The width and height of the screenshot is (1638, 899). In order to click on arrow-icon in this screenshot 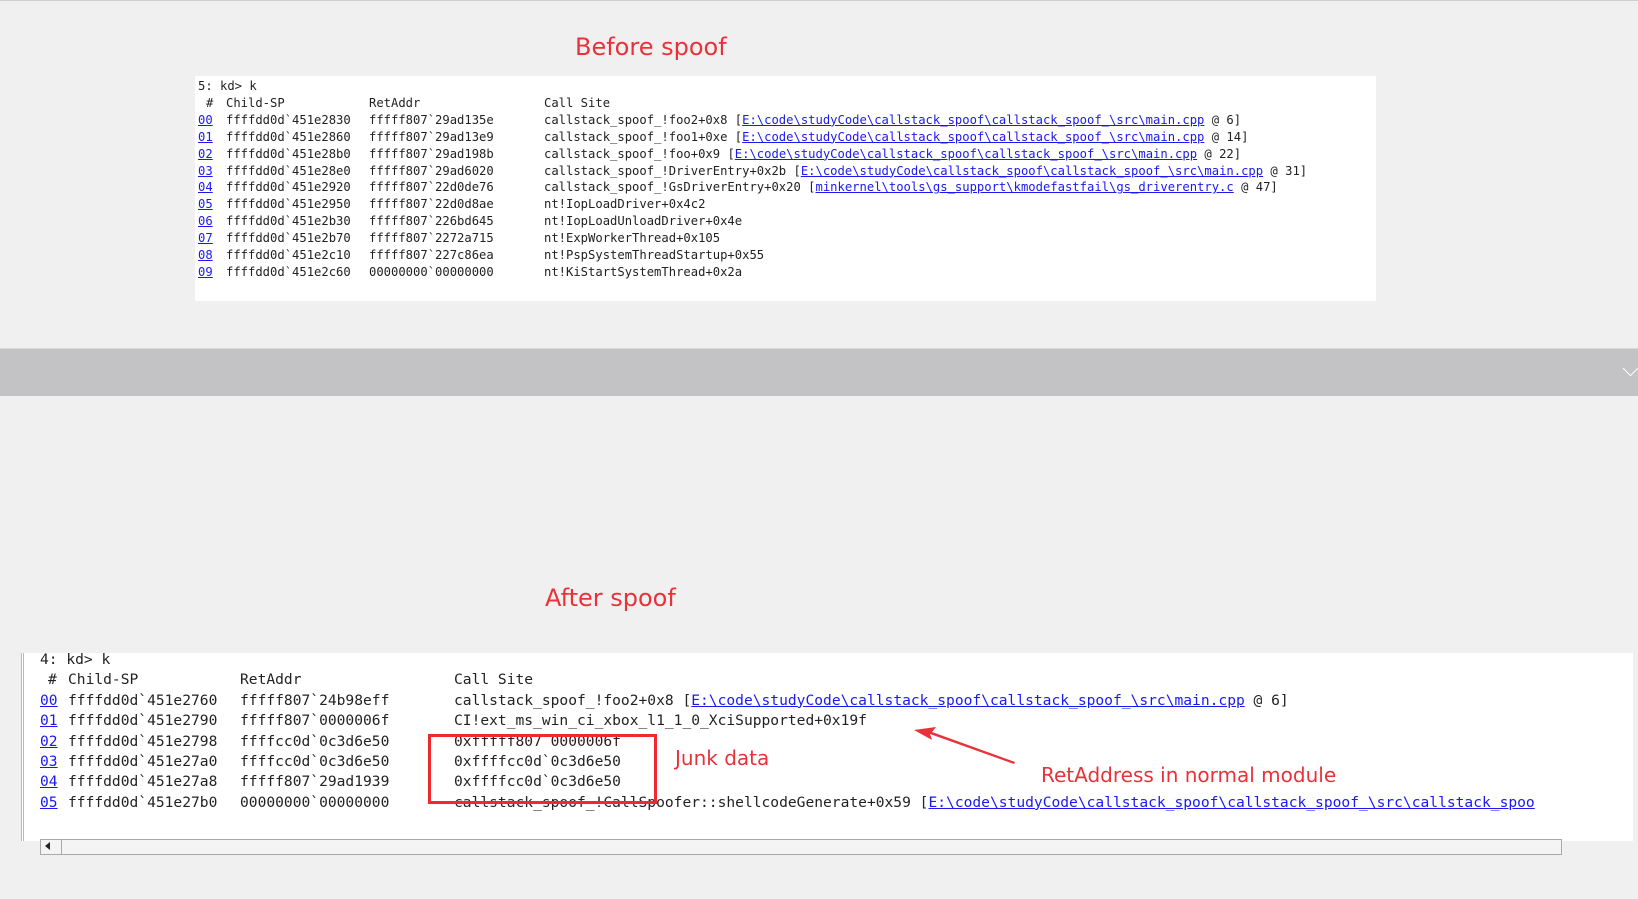, I will do `click(964, 745)`.